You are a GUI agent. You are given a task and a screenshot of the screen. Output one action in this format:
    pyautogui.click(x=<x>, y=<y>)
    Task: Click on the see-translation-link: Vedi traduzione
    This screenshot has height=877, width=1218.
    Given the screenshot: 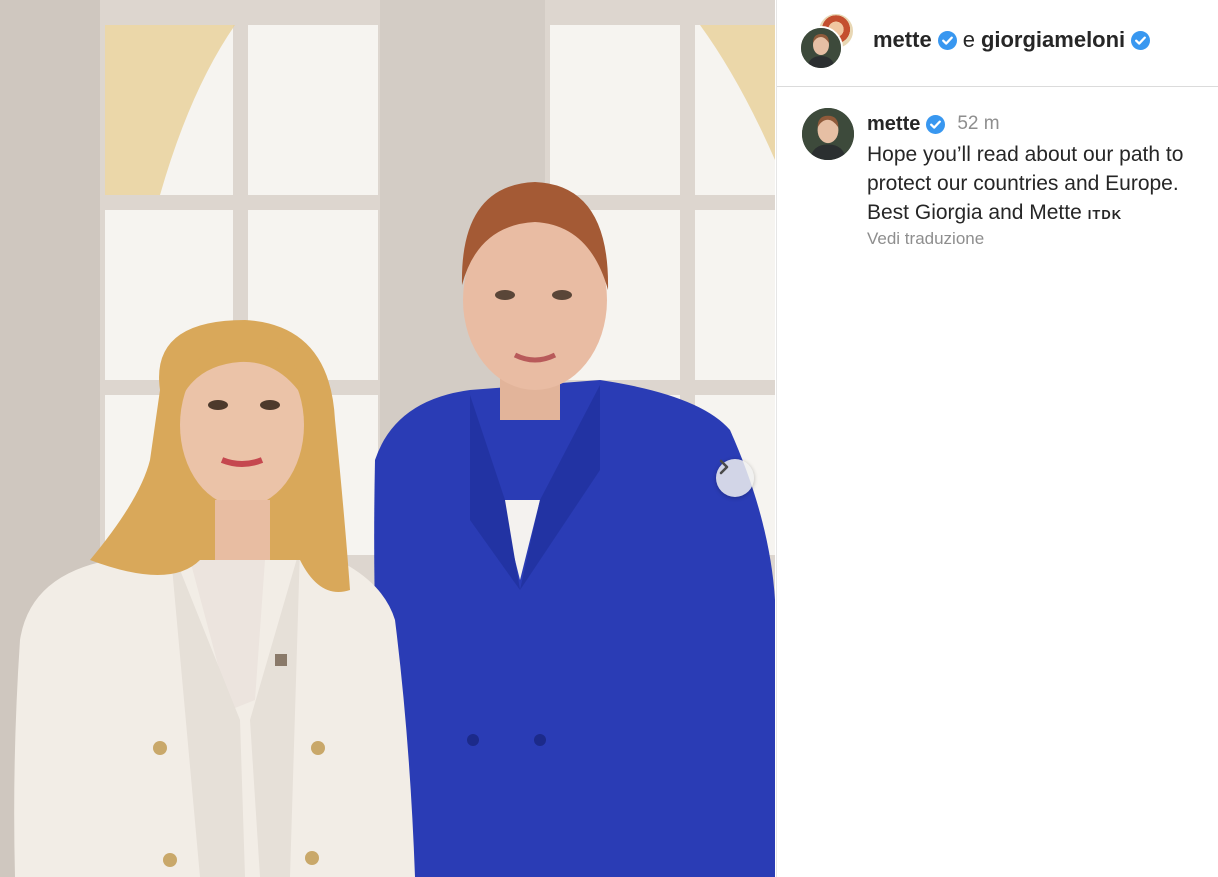 What is the action you would take?
    pyautogui.click(x=1042, y=239)
    